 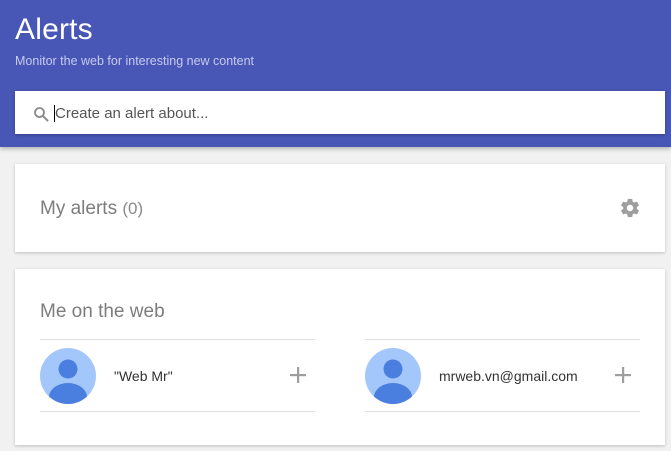 What do you see at coordinates (177, 375) in the screenshot?
I see `suggestion-item: "Web Mr"` at bounding box center [177, 375].